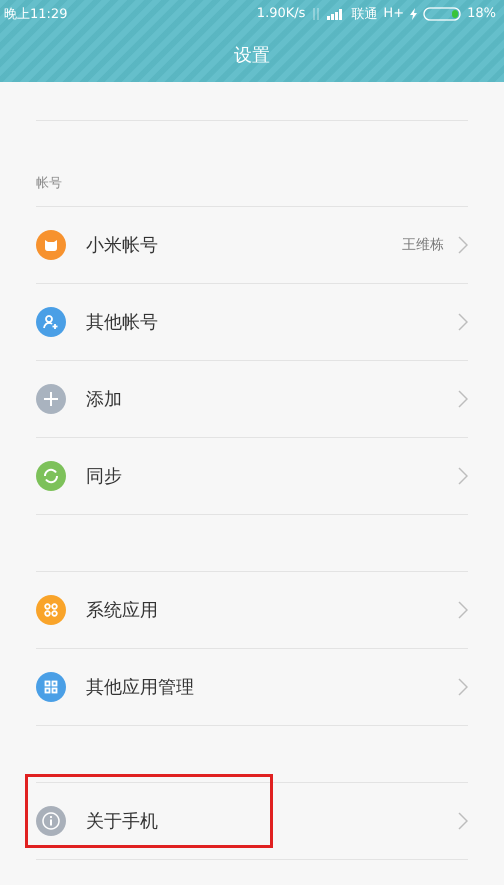  I want to click on add-person-icon, so click(51, 322).